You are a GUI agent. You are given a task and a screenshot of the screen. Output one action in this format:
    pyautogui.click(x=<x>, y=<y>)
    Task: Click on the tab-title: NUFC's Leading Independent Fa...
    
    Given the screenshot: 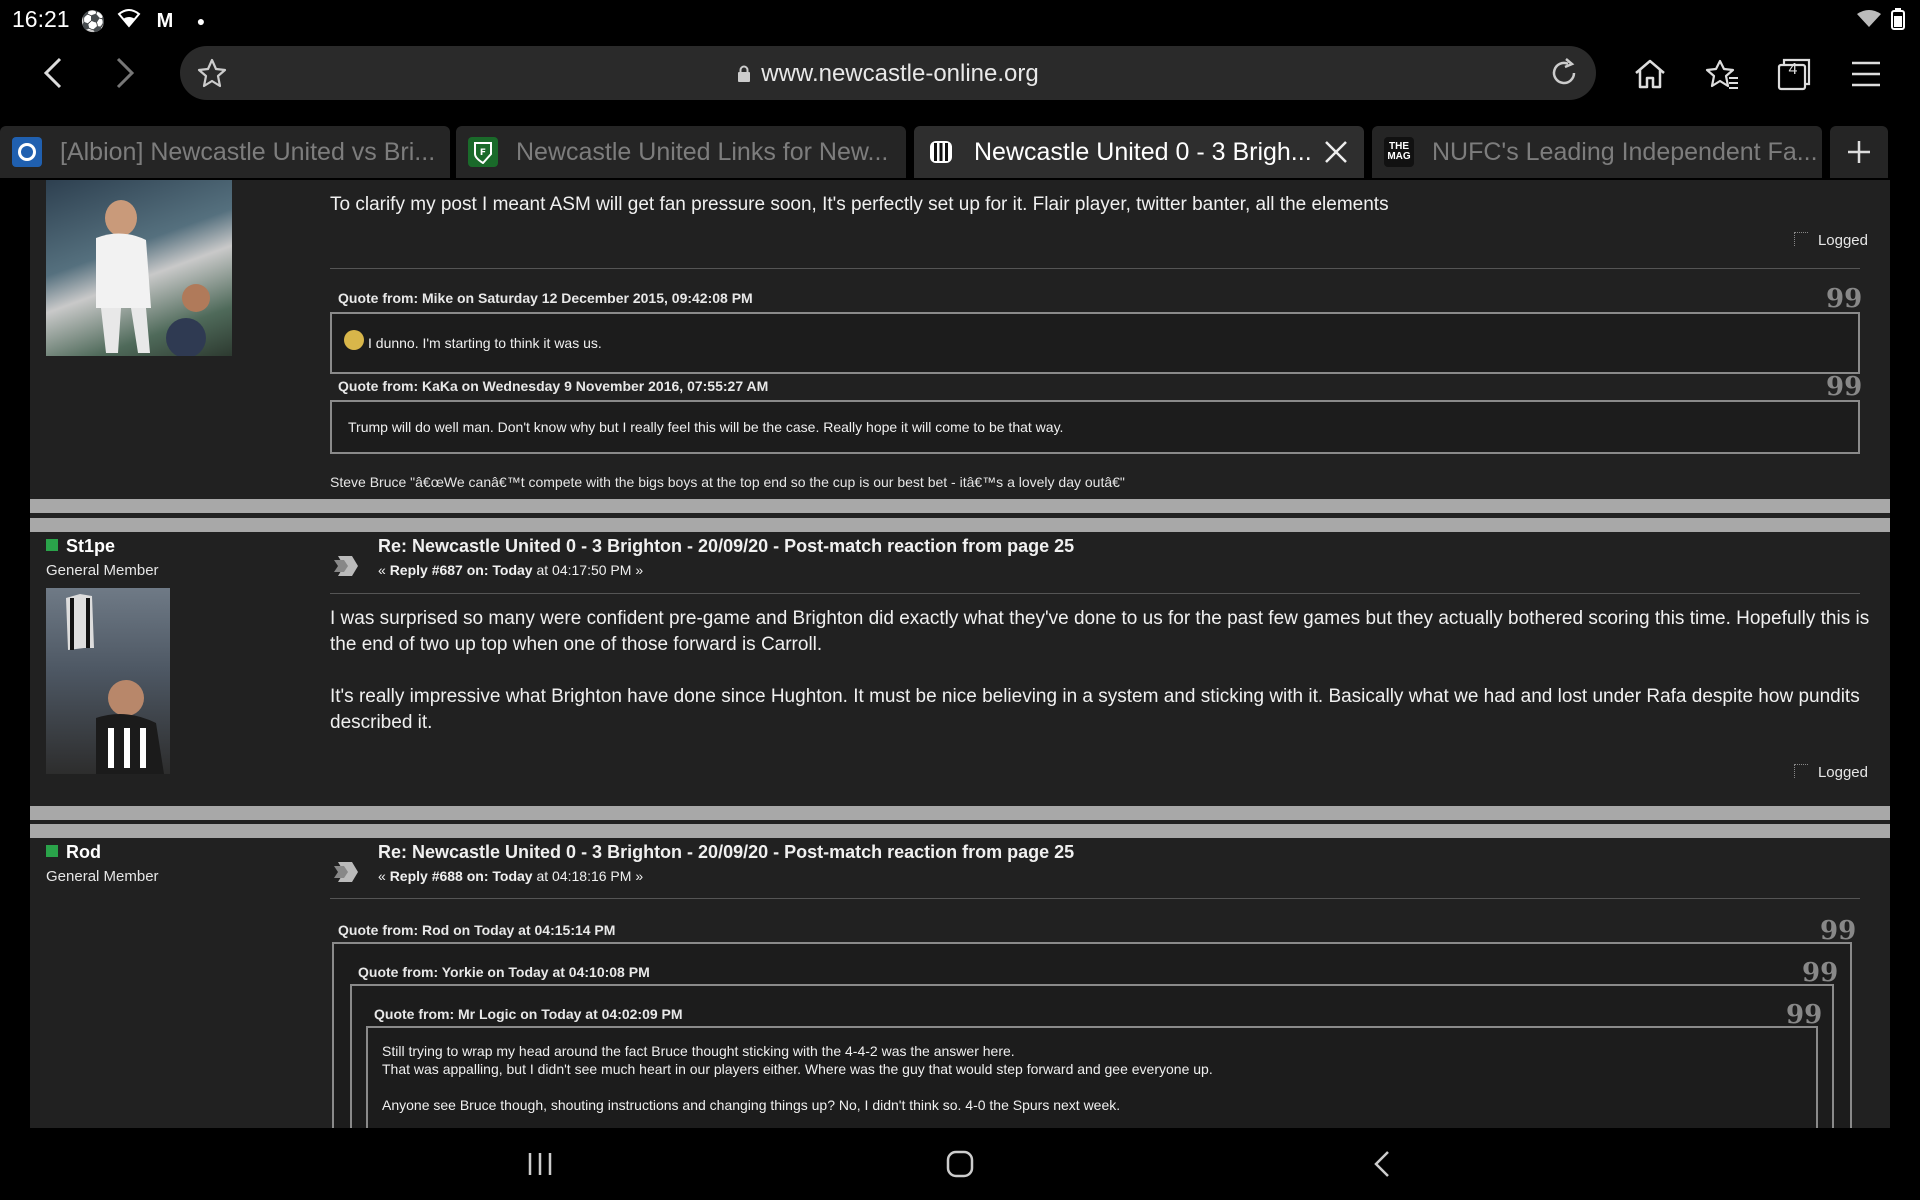 What is the action you would take?
    pyautogui.click(x=1625, y=151)
    